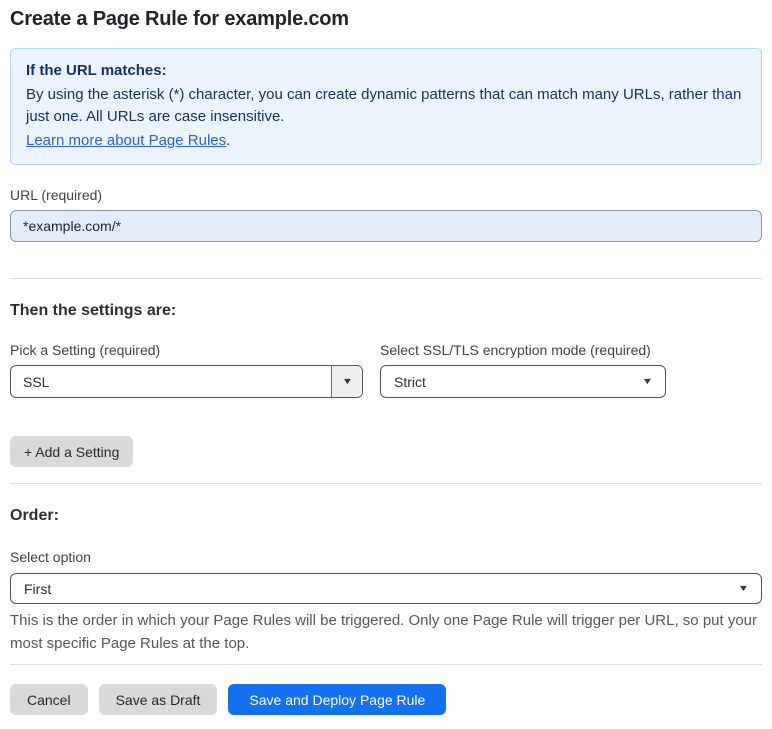 The height and width of the screenshot is (729, 772). I want to click on setting-picker-value: SSL, so click(36, 381).